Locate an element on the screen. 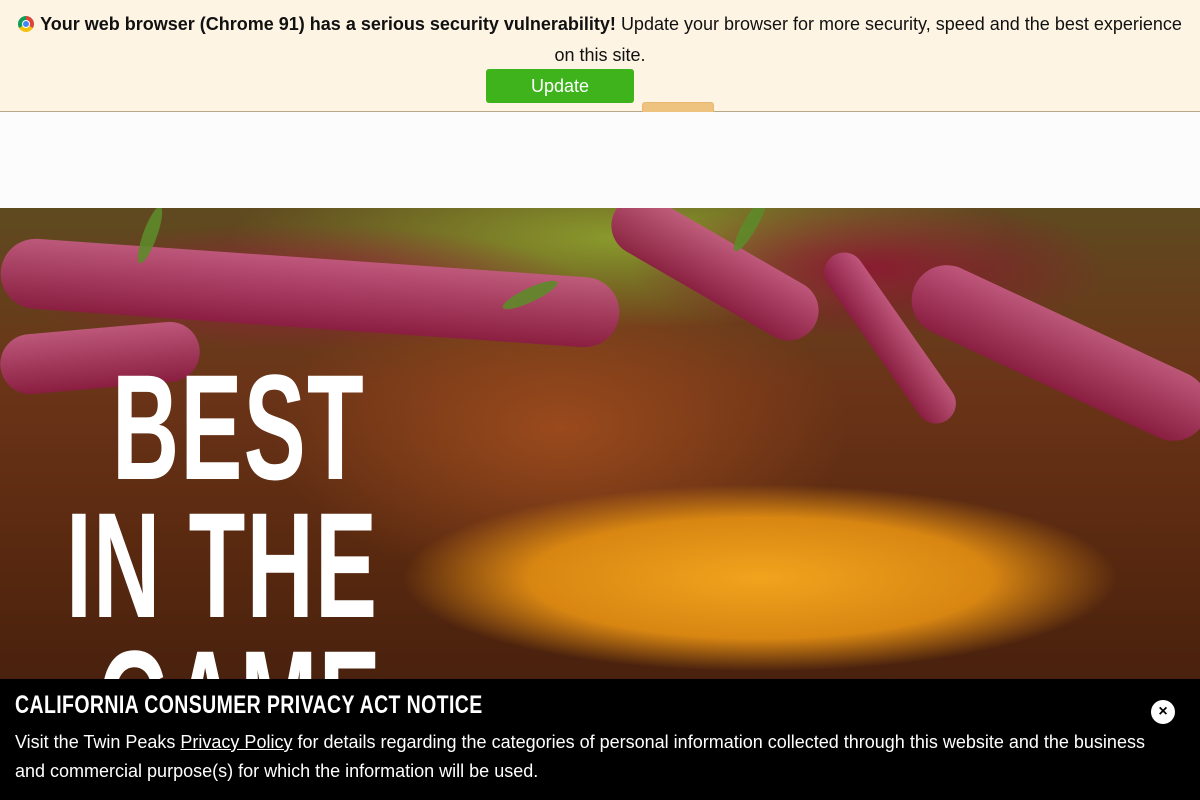  hero-headline-line: BEST is located at coordinates (238, 427).